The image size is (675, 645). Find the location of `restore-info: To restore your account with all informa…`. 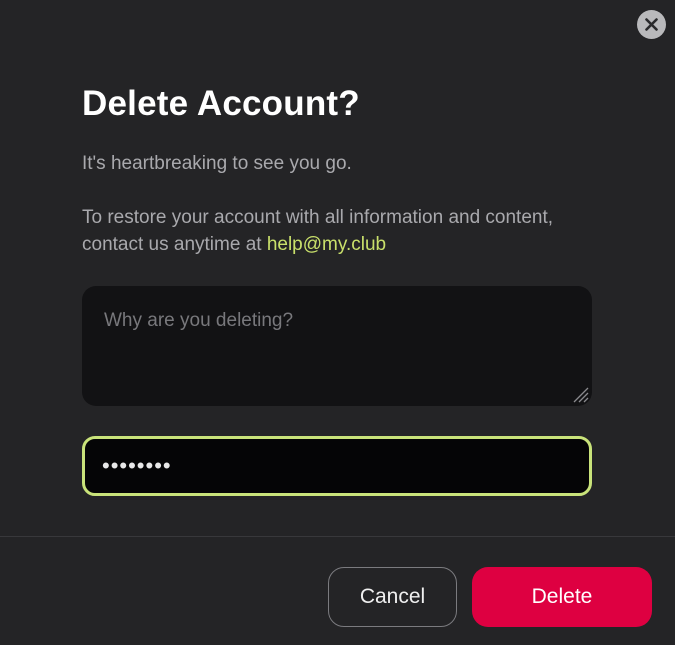

restore-info: To restore your account with all informa… is located at coordinates (342, 231).